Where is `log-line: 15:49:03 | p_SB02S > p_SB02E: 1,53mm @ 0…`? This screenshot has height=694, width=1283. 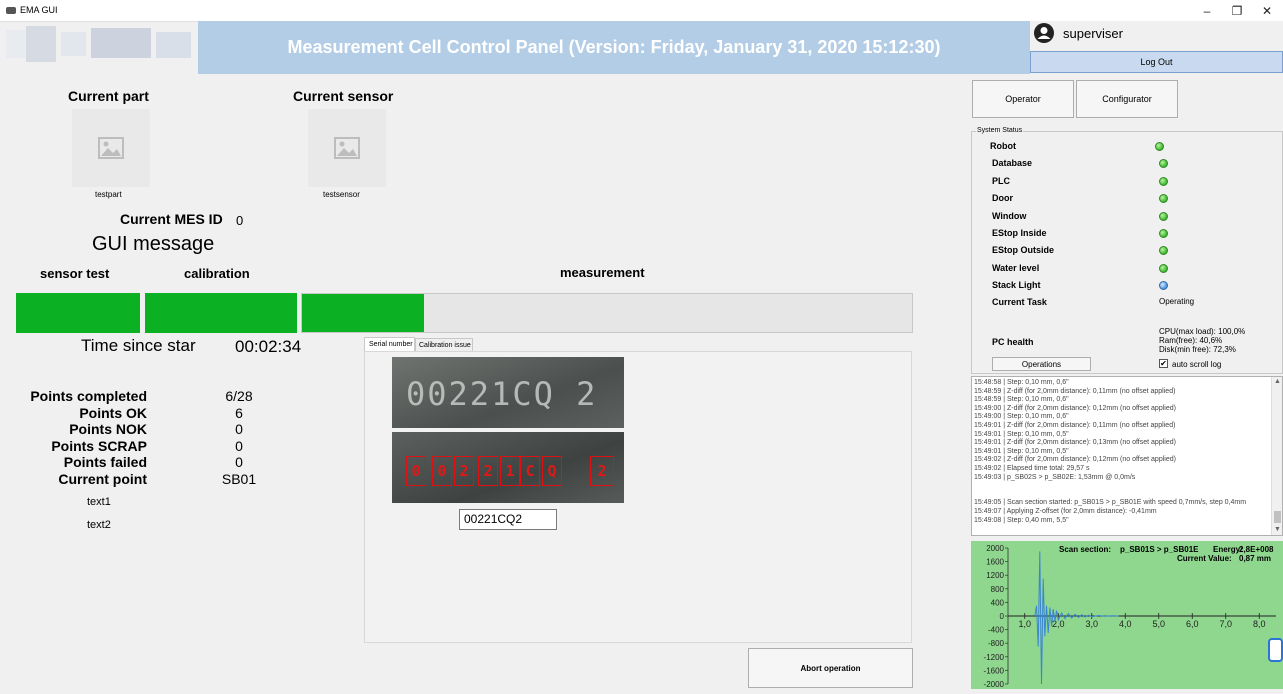
log-line: 15:49:03 | p_SB02S > p_SB02E: 1,53mm @ 0… is located at coordinates (1055, 477).